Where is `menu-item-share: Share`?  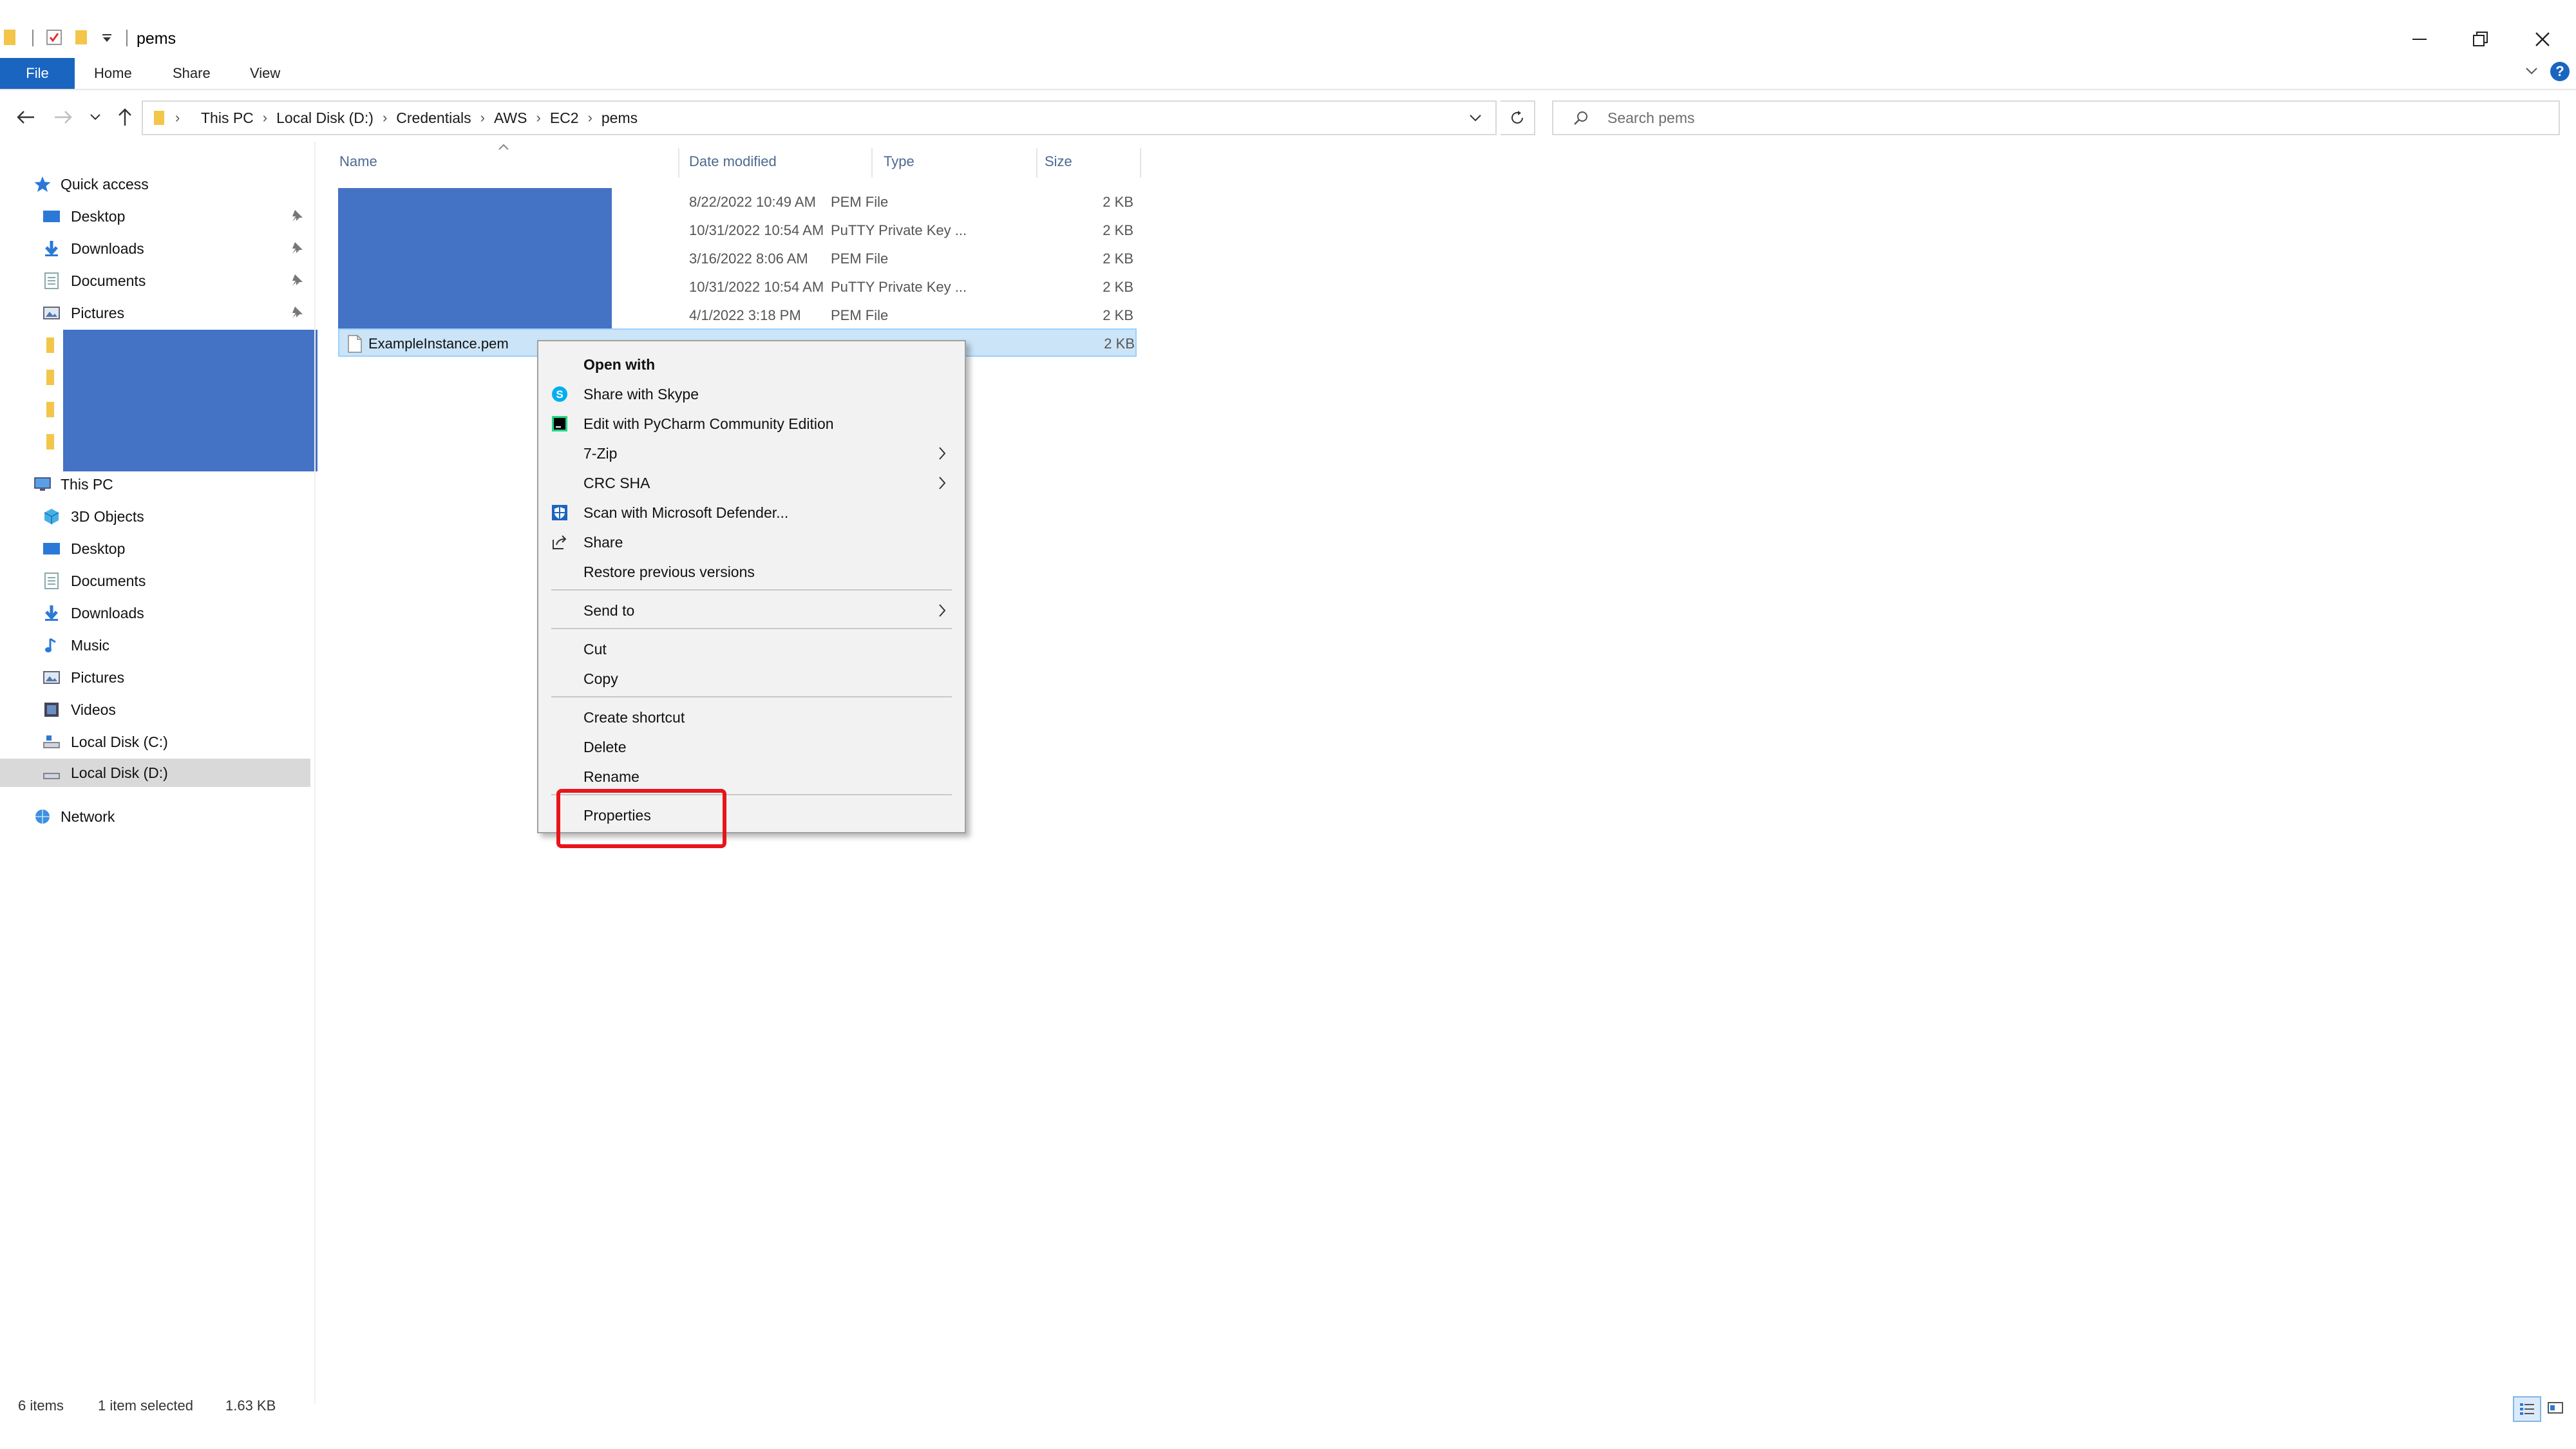
menu-item-share: Share is located at coordinates (751, 541).